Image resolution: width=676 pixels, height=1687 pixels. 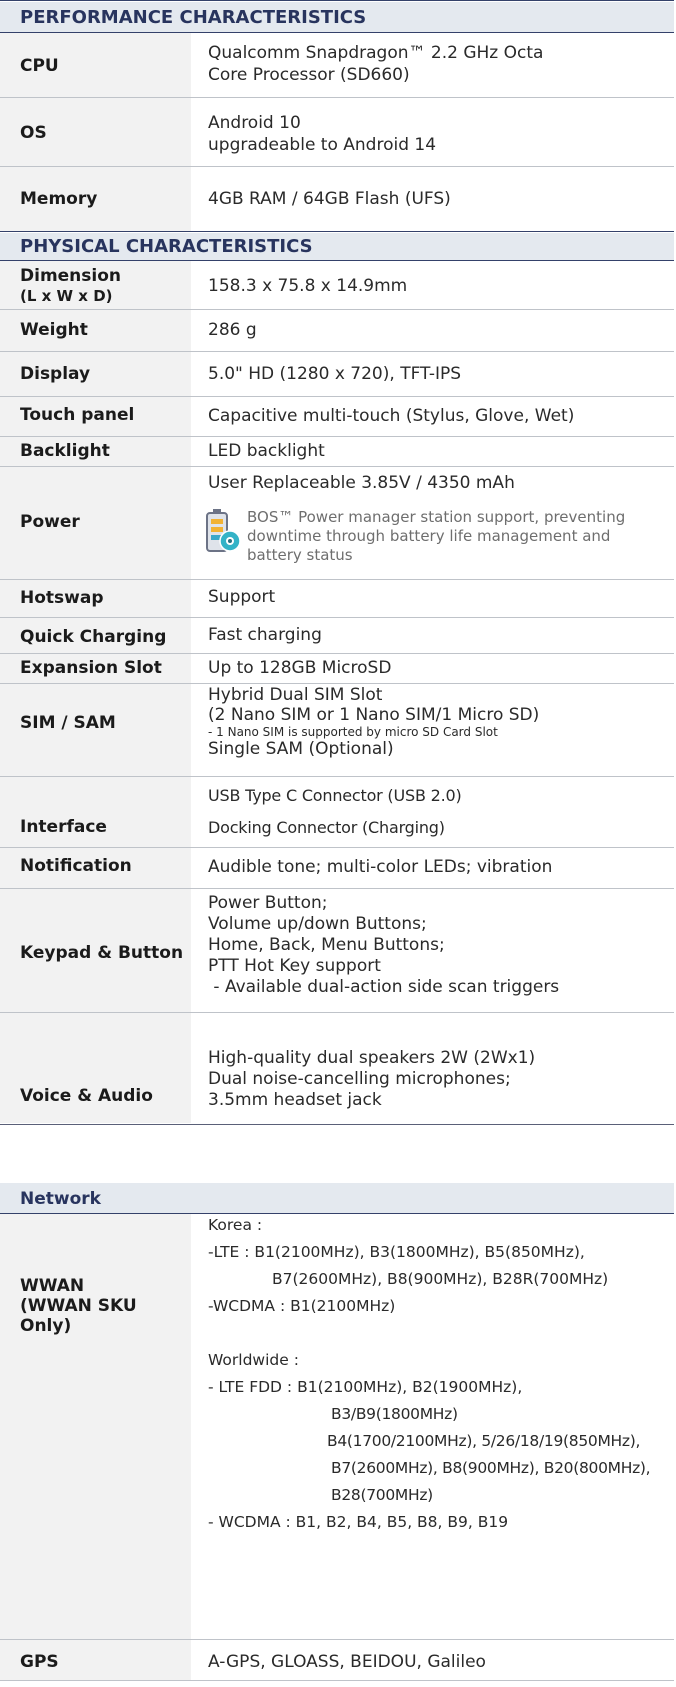 What do you see at coordinates (68, 723) in the screenshot?
I see `spec-label: SIM / SAM` at bounding box center [68, 723].